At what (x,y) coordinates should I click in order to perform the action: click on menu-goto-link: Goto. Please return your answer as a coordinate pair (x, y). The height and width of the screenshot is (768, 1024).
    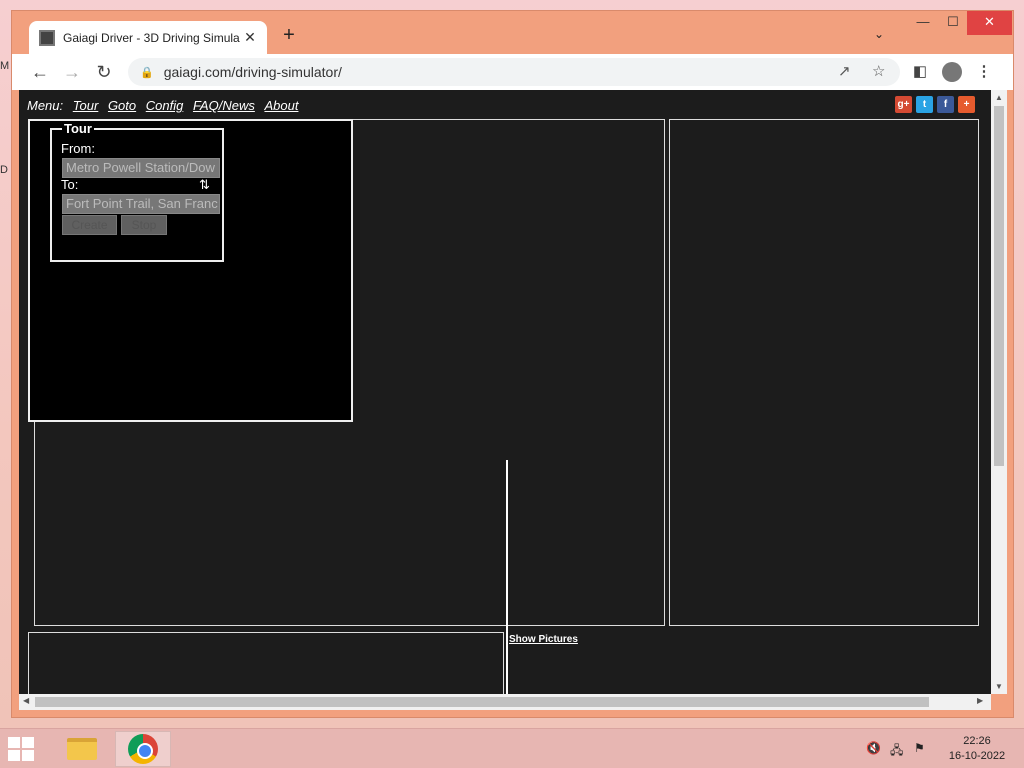
    Looking at the image, I should click on (122, 105).